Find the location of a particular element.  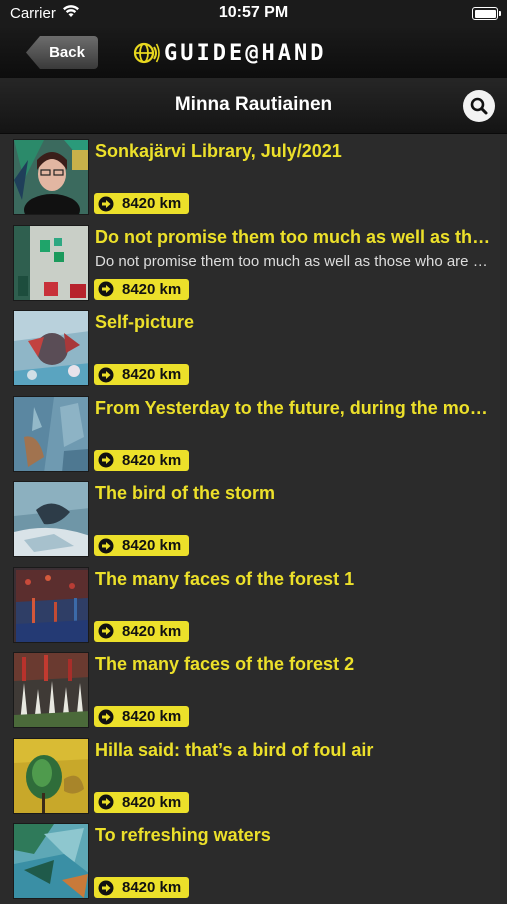

app-logo: GUIDE@HAND is located at coordinates (229, 53).